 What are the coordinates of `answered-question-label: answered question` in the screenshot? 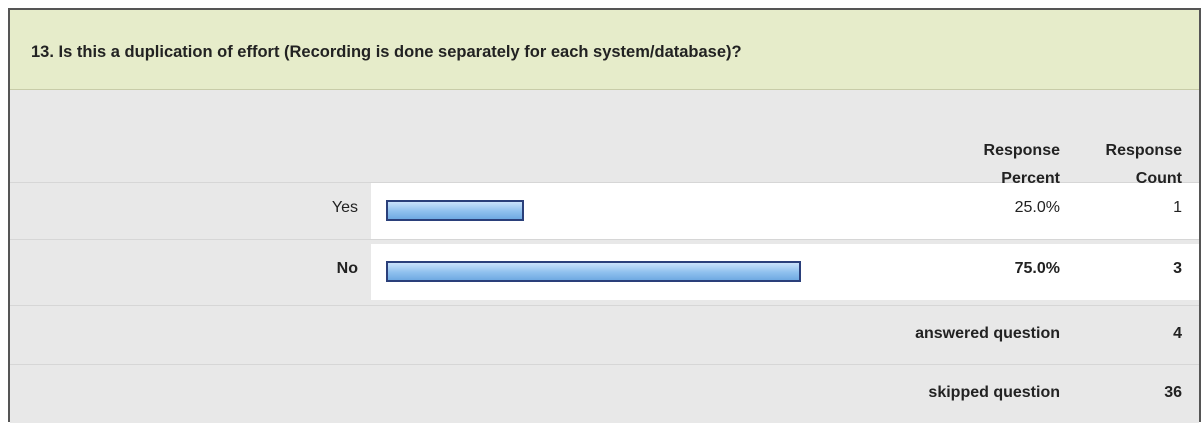 It's located at (987, 333).